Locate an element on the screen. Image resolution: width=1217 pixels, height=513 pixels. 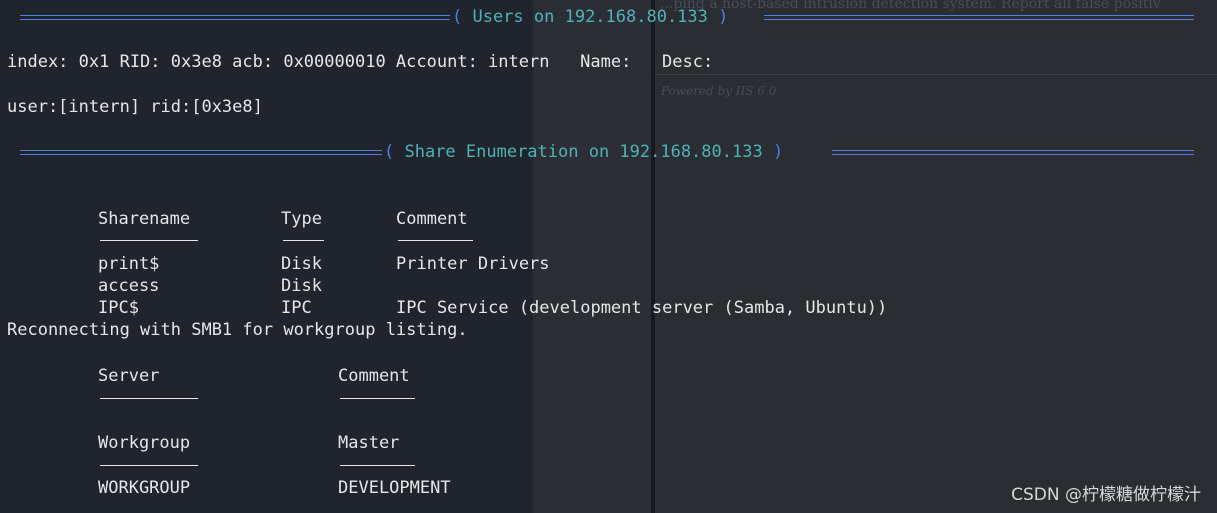
workgroup-row-master: DEVELOPMENT is located at coordinates (394, 488).